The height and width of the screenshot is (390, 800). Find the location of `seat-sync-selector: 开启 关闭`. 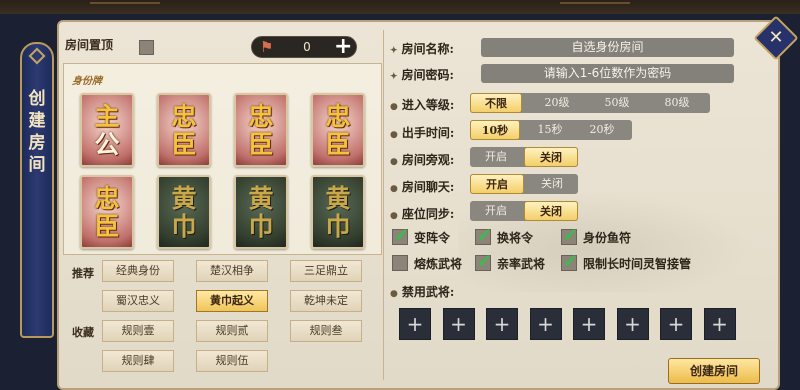

seat-sync-selector: 开启 关闭 is located at coordinates (524, 211).